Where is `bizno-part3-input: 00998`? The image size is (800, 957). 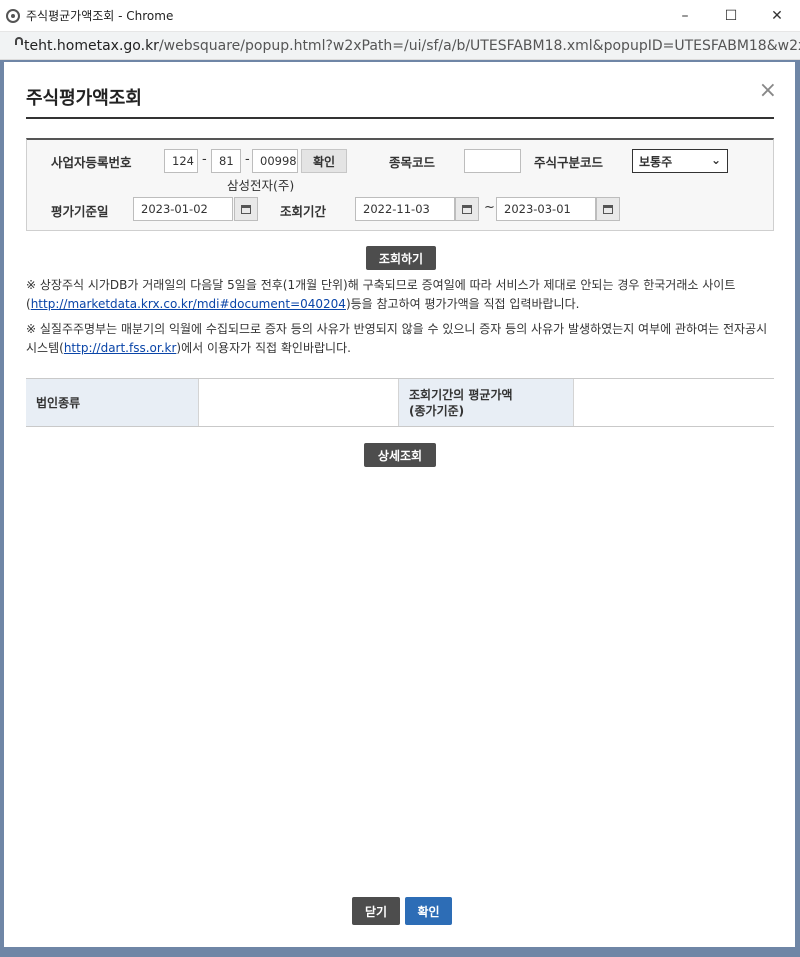 bizno-part3-input: 00998 is located at coordinates (275, 161).